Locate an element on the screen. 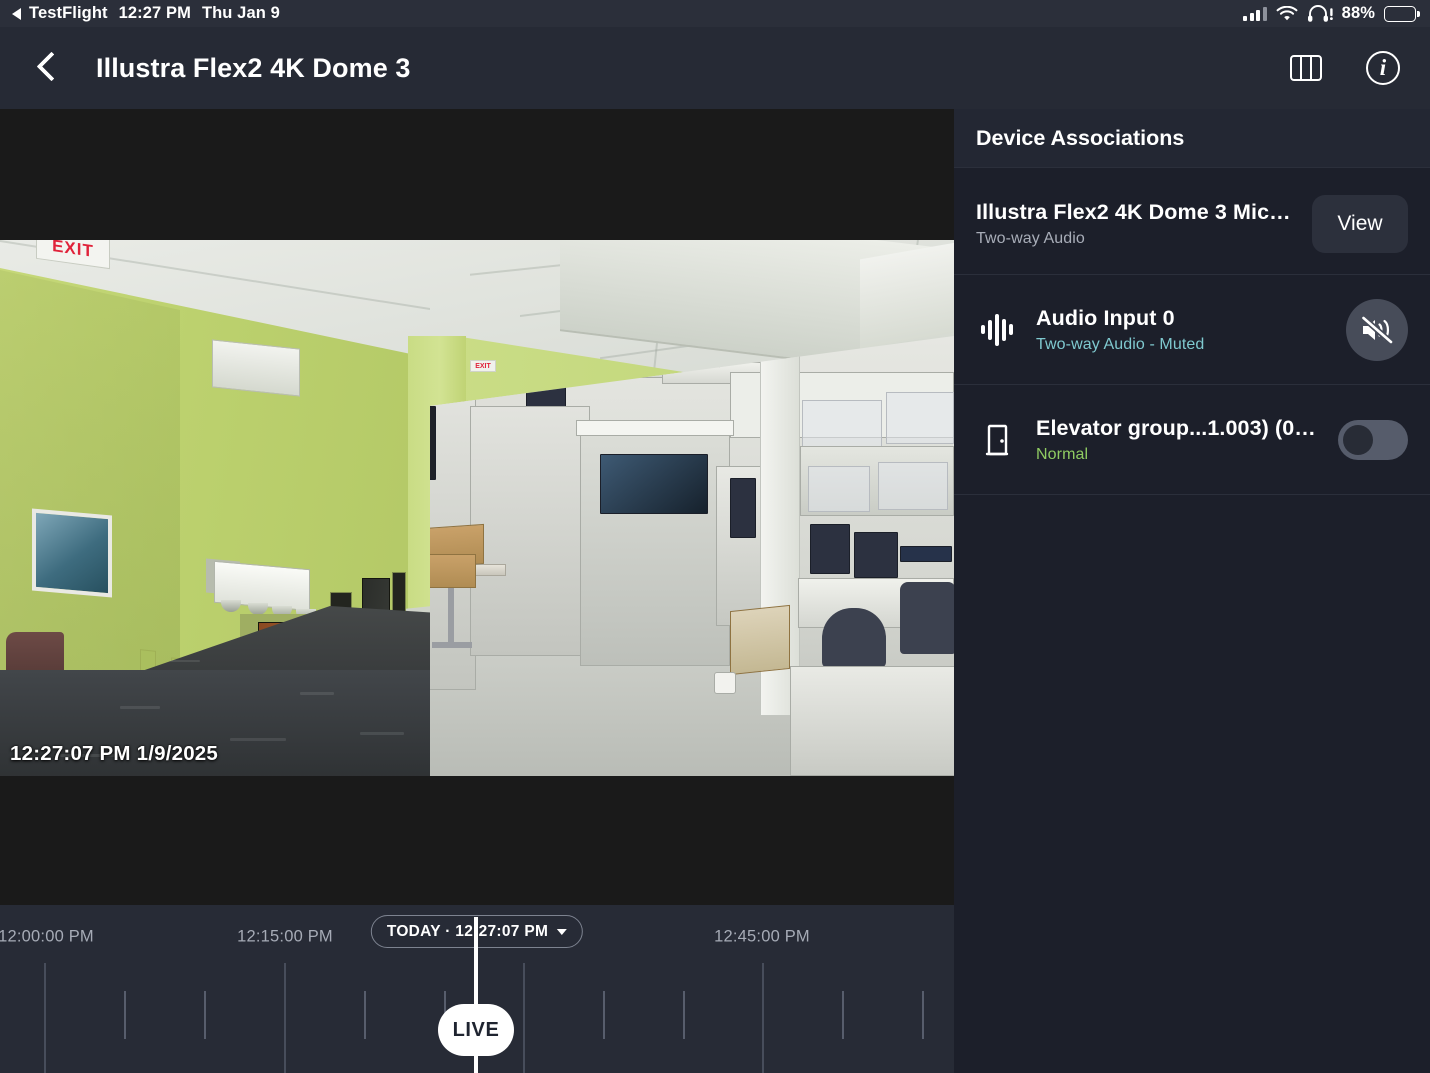 The height and width of the screenshot is (1073, 1430). timeline-label: 12:45:00 PM is located at coordinates (762, 936).